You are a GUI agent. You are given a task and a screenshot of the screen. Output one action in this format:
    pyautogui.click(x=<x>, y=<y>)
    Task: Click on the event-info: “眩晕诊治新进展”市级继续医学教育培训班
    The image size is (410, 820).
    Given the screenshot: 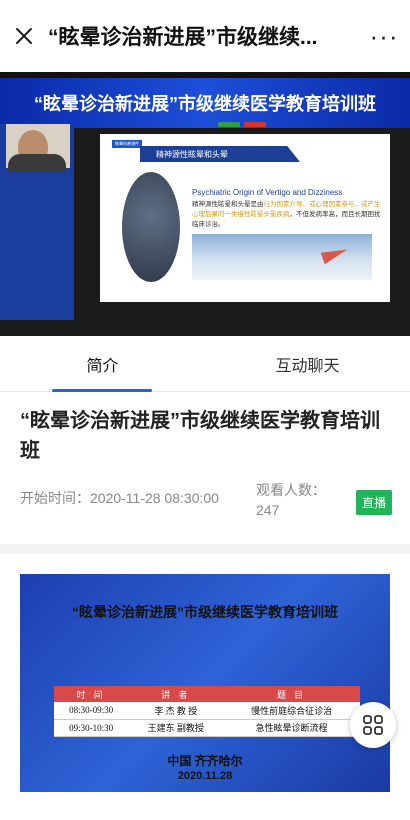 What is the action you would take?
    pyautogui.click(x=206, y=436)
    